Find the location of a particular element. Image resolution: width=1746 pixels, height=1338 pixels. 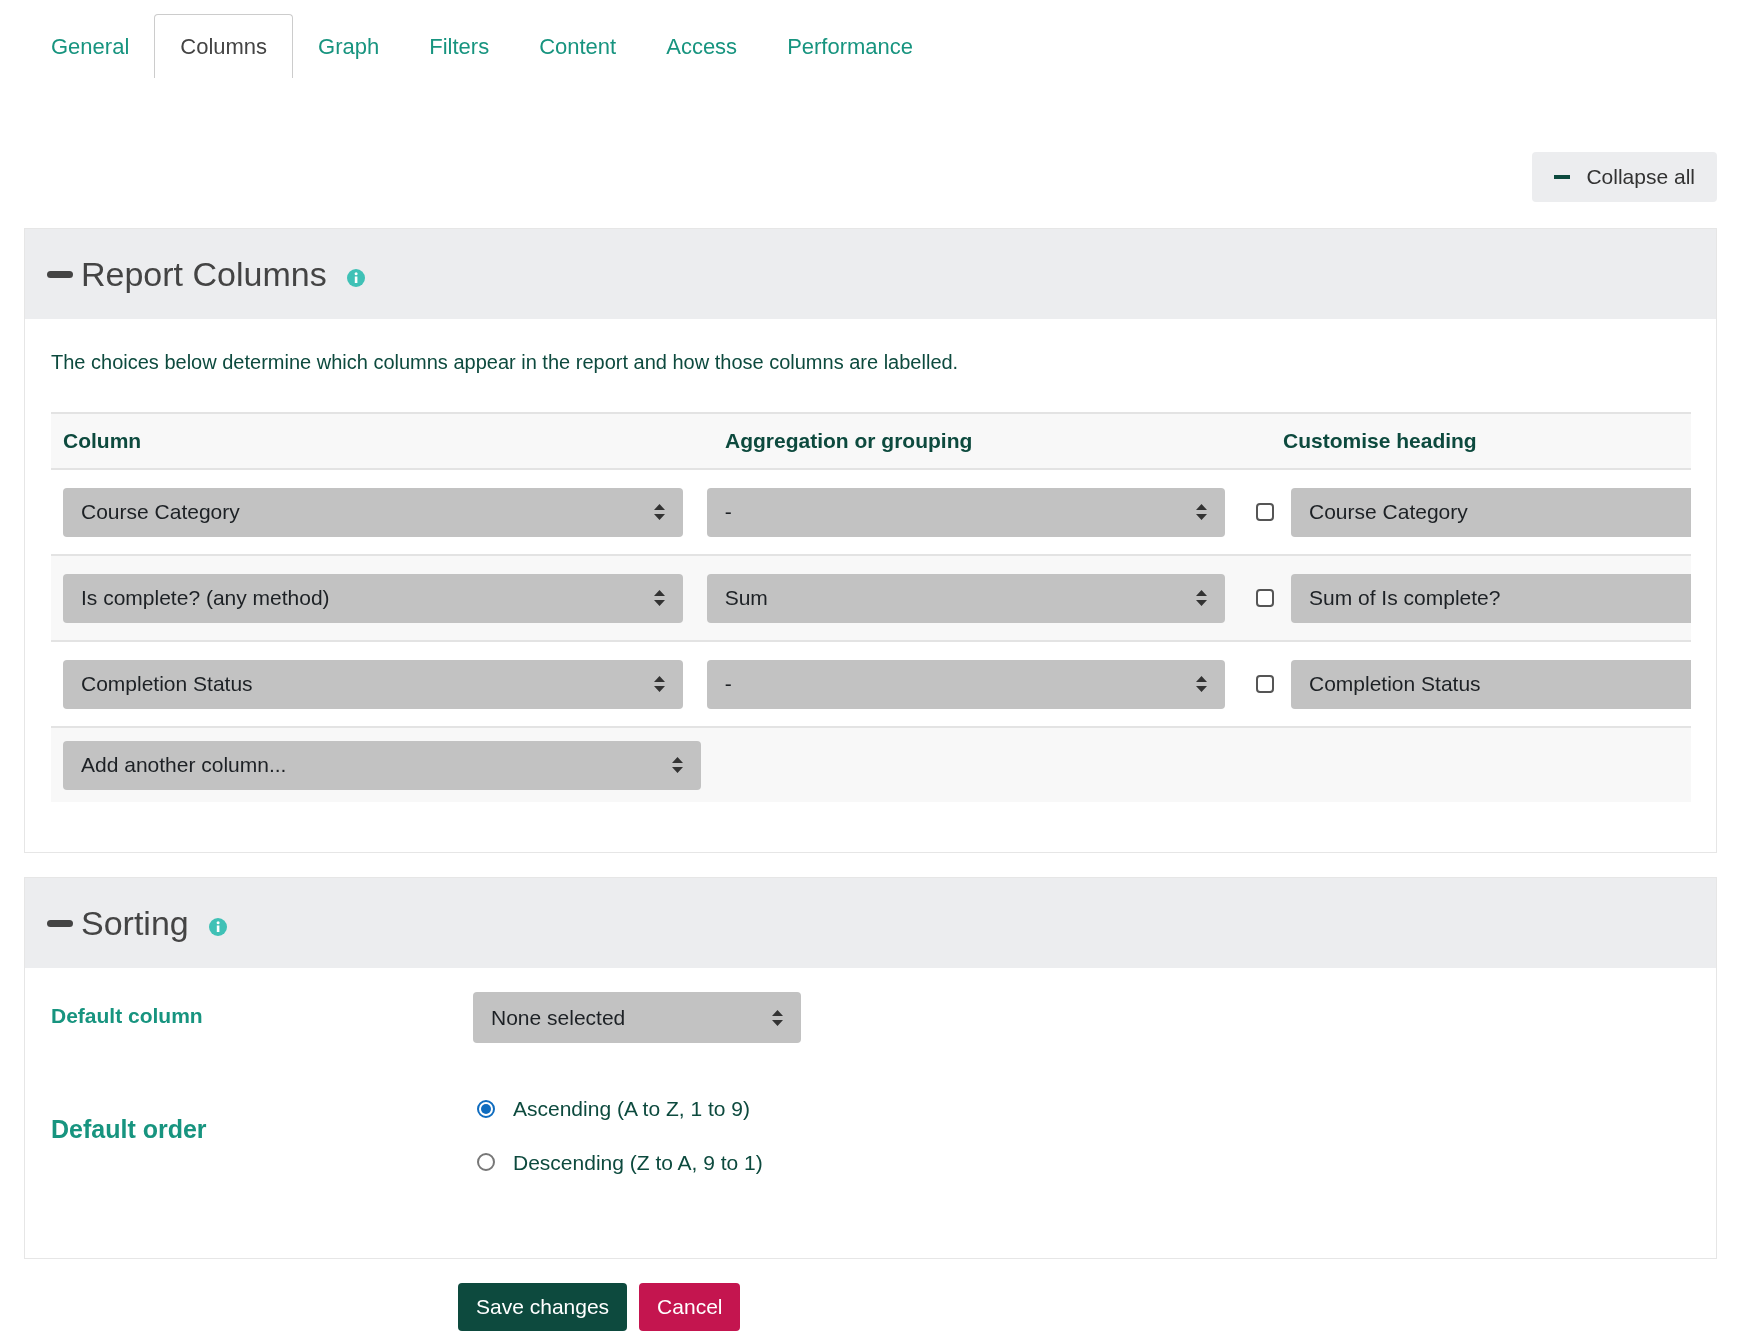

tab: Filters is located at coordinates (459, 46).